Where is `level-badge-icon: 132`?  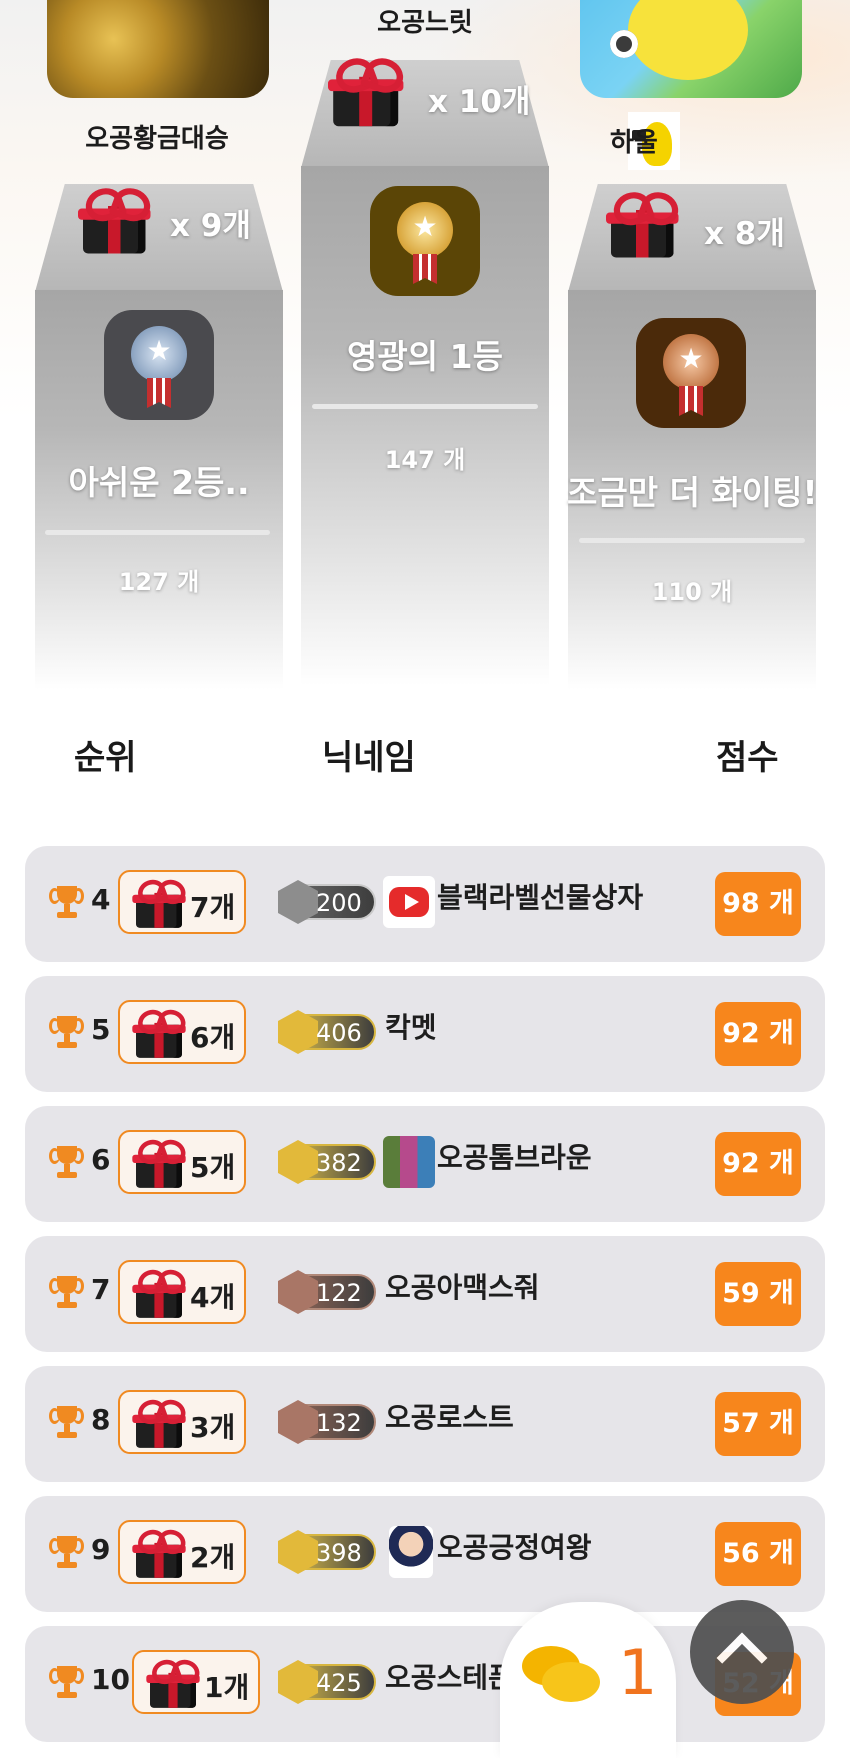
level-badge-icon: 132 is located at coordinates (327, 1422).